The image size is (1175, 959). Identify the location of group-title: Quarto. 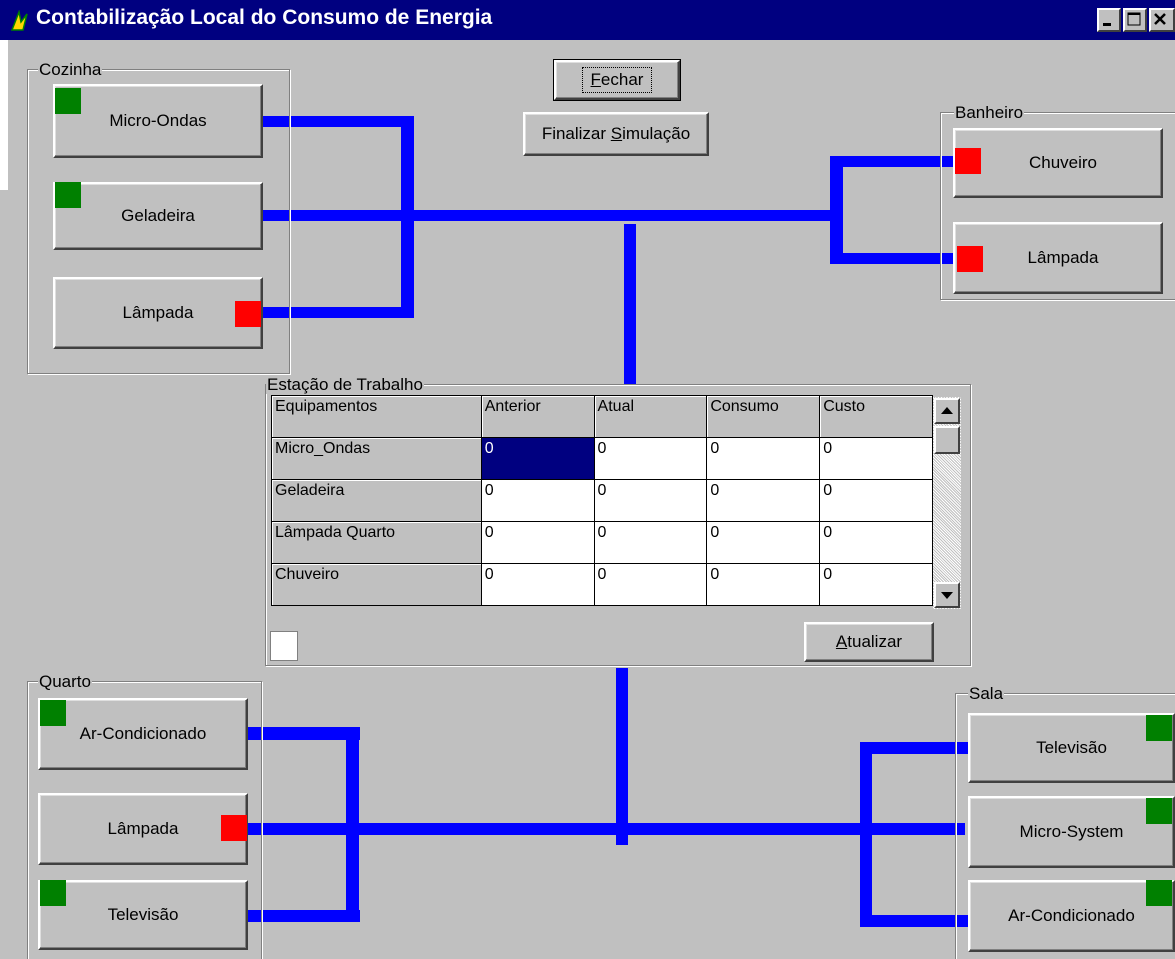
(65, 681).